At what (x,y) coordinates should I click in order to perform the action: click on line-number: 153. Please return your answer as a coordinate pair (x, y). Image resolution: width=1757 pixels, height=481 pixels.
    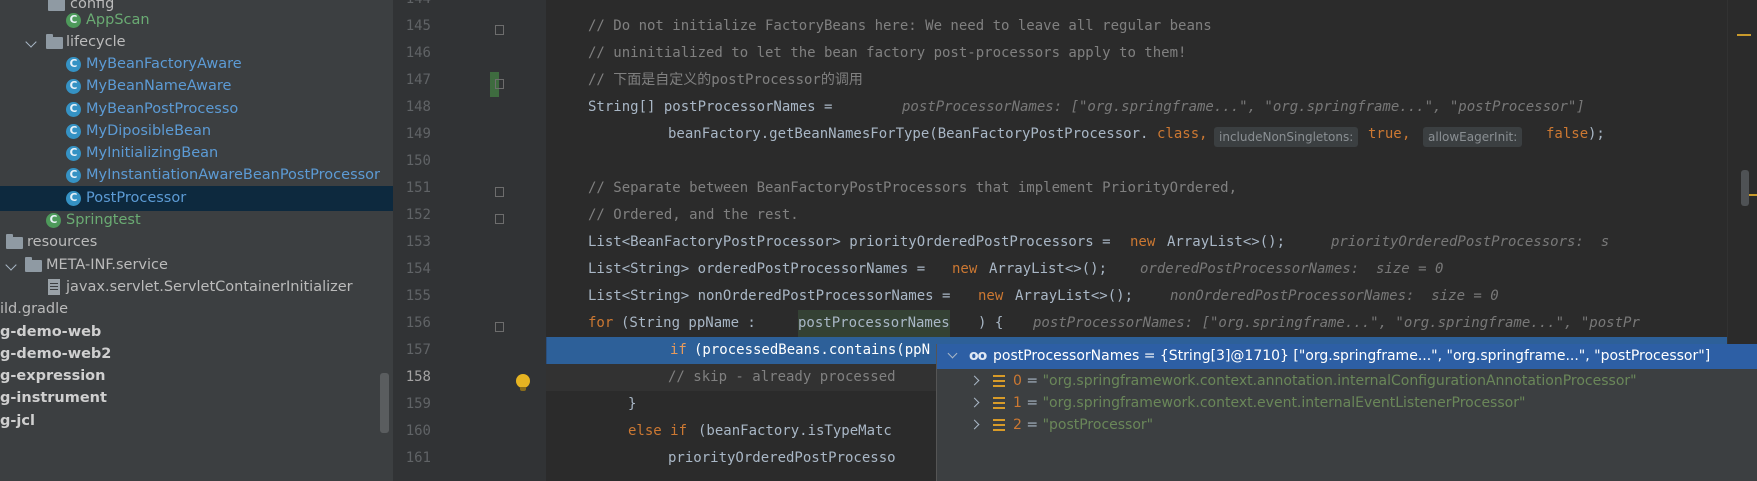
    Looking at the image, I should click on (418, 242).